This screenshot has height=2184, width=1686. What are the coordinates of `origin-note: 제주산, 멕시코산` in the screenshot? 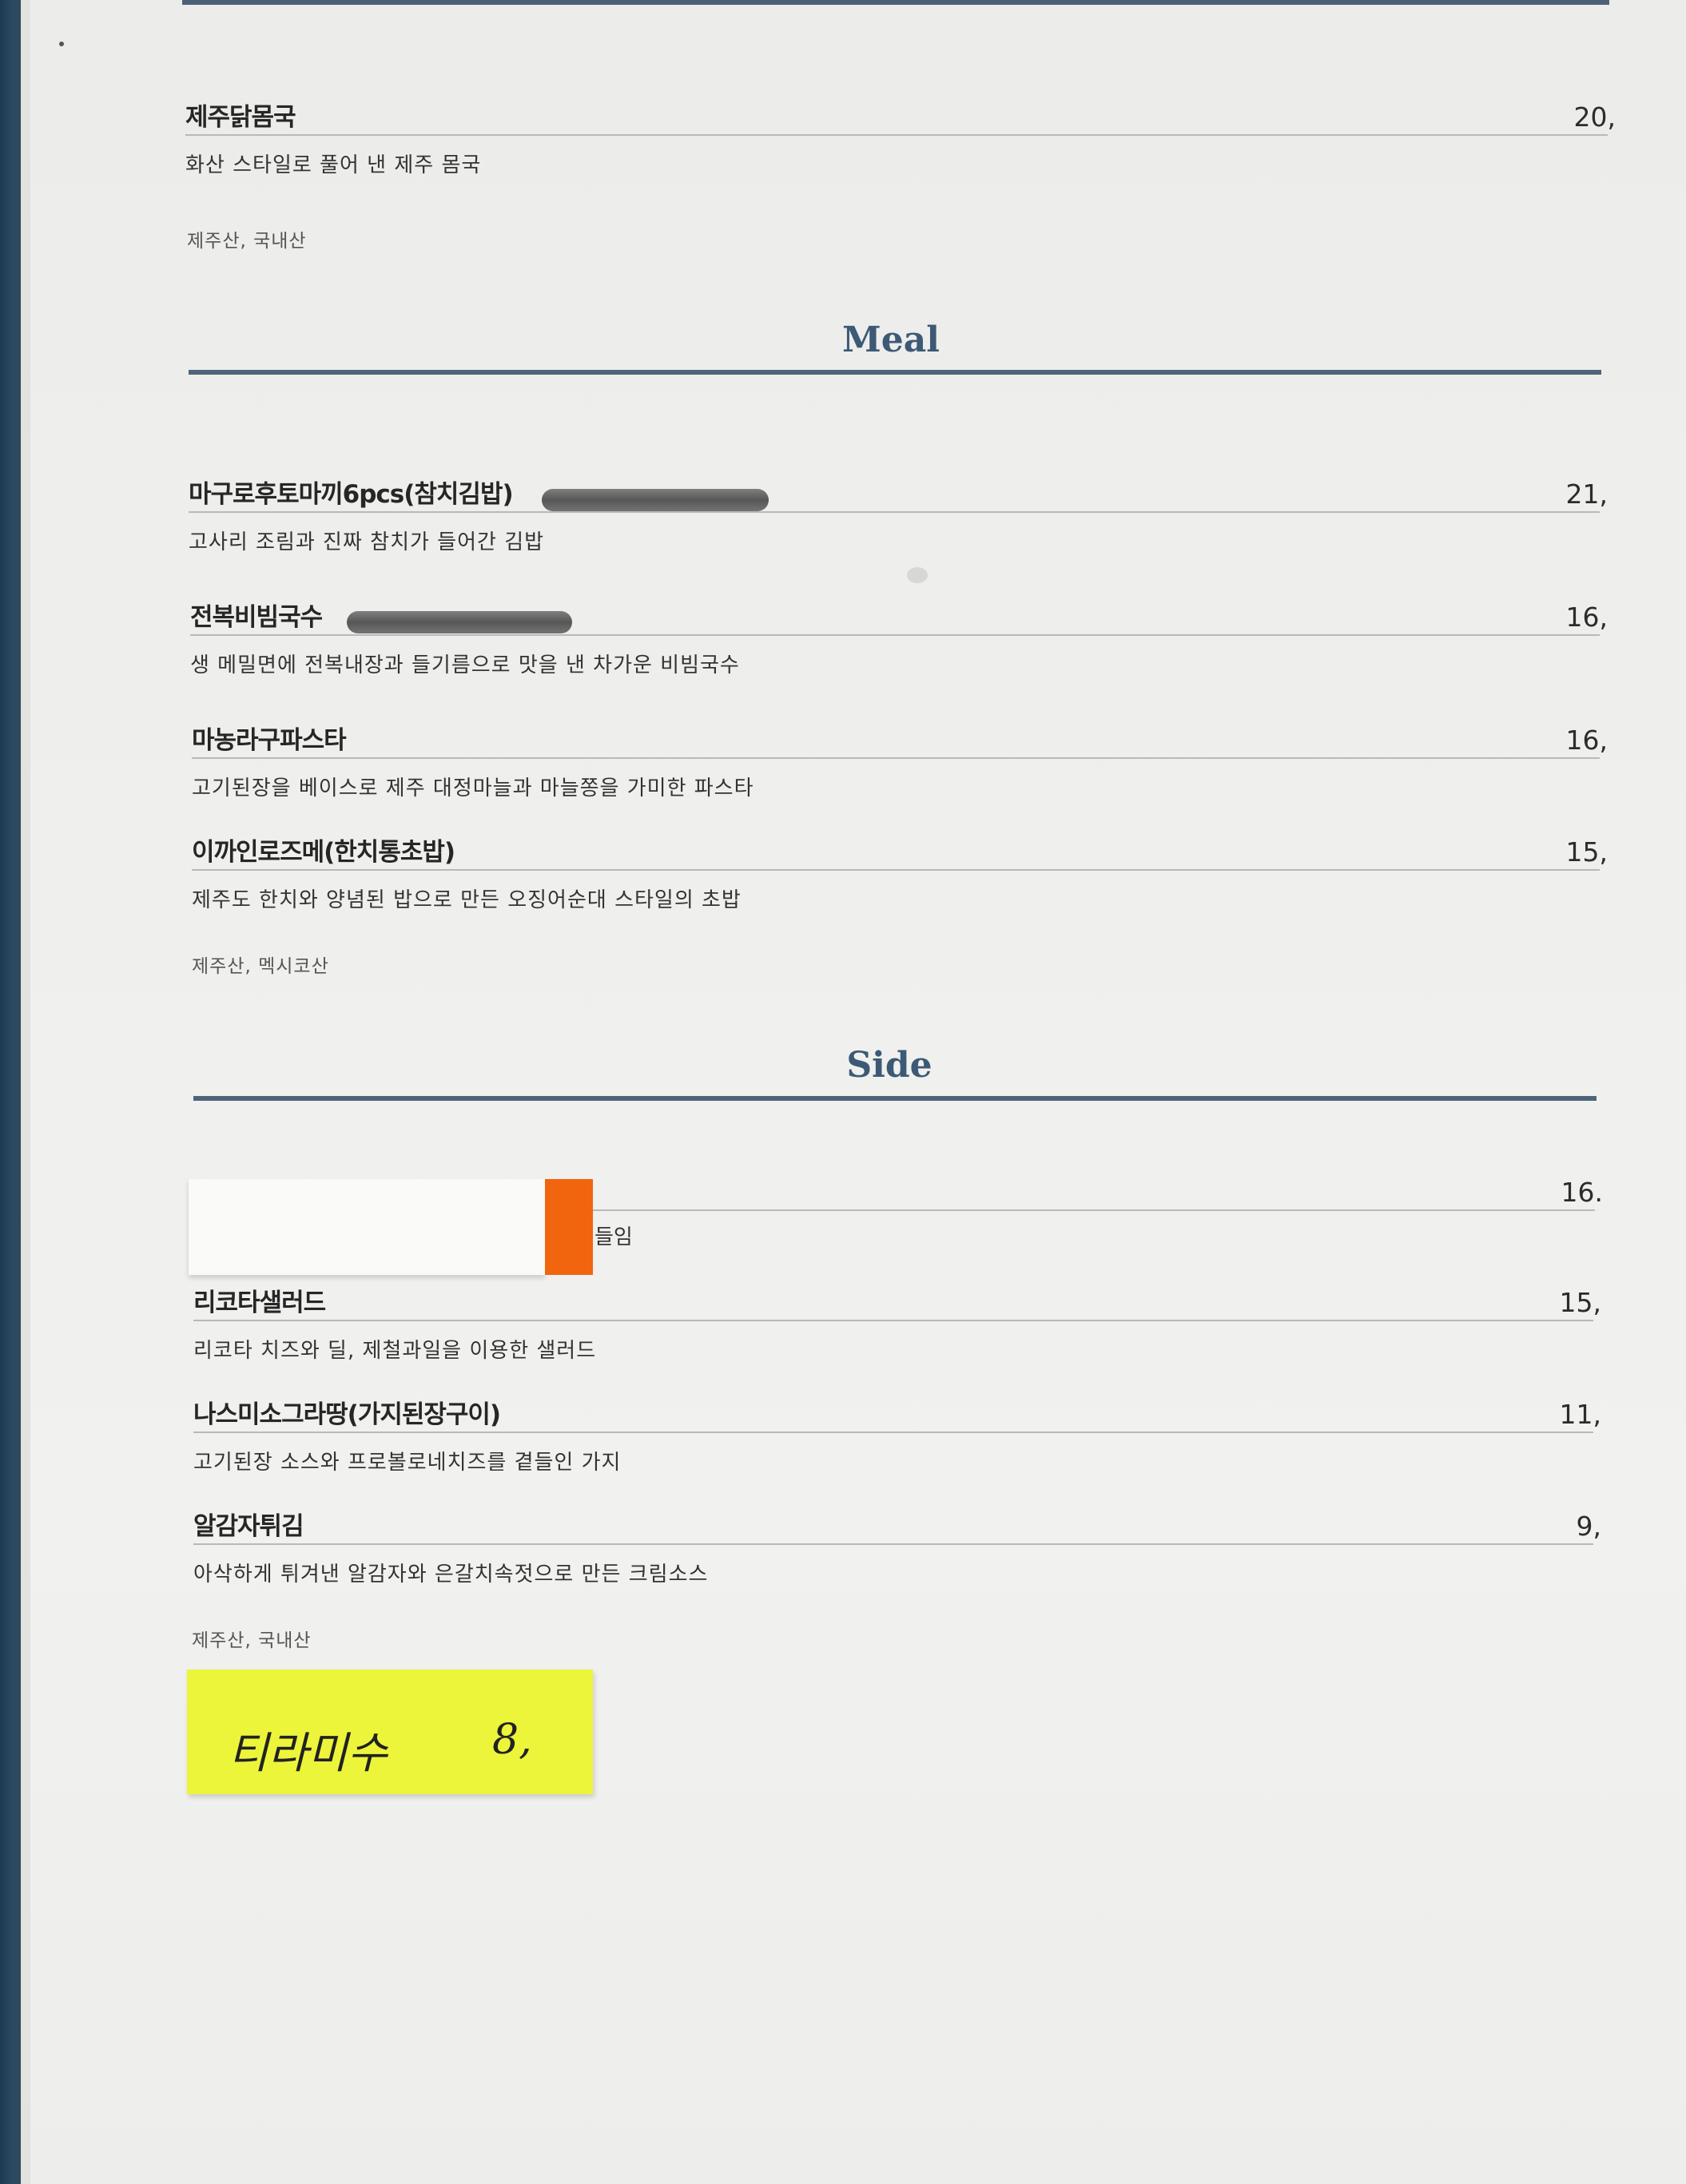 It's located at (261, 966).